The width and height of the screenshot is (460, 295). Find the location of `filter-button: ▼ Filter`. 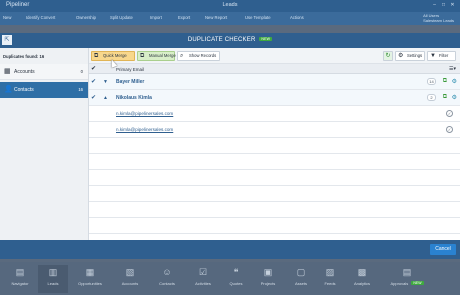

filter-button: ▼ Filter is located at coordinates (441, 56).